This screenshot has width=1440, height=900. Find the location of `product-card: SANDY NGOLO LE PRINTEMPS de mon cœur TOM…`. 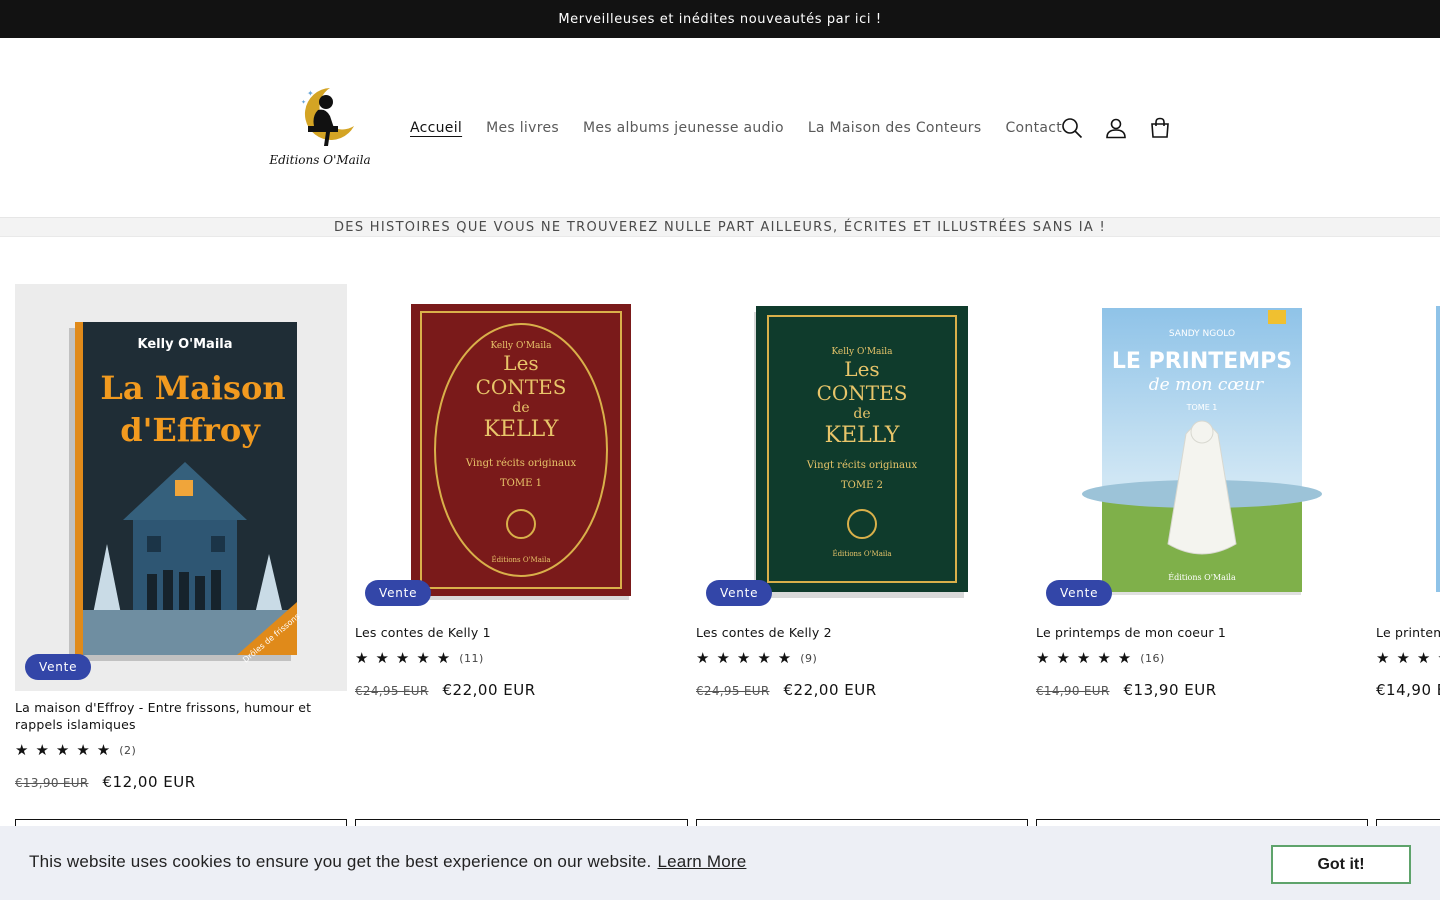

product-card: SANDY NGOLO LE PRINTEMPS de mon cœur TOM… is located at coordinates (1202, 491).